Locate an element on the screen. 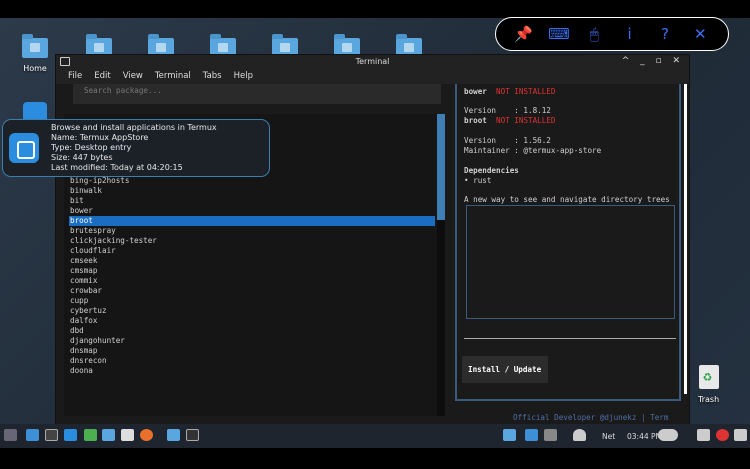  detail-bower-version: Version : 1.8.12 is located at coordinates (507, 110).